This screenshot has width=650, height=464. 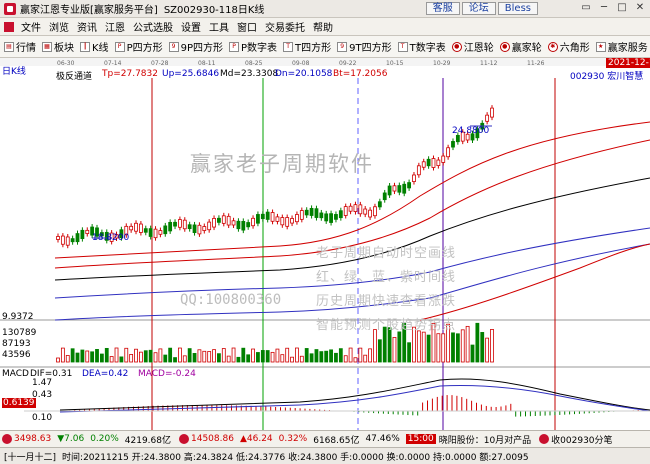 What do you see at coordinates (94, 46) in the screenshot?
I see `tool-kline: ┃ K线` at bounding box center [94, 46].